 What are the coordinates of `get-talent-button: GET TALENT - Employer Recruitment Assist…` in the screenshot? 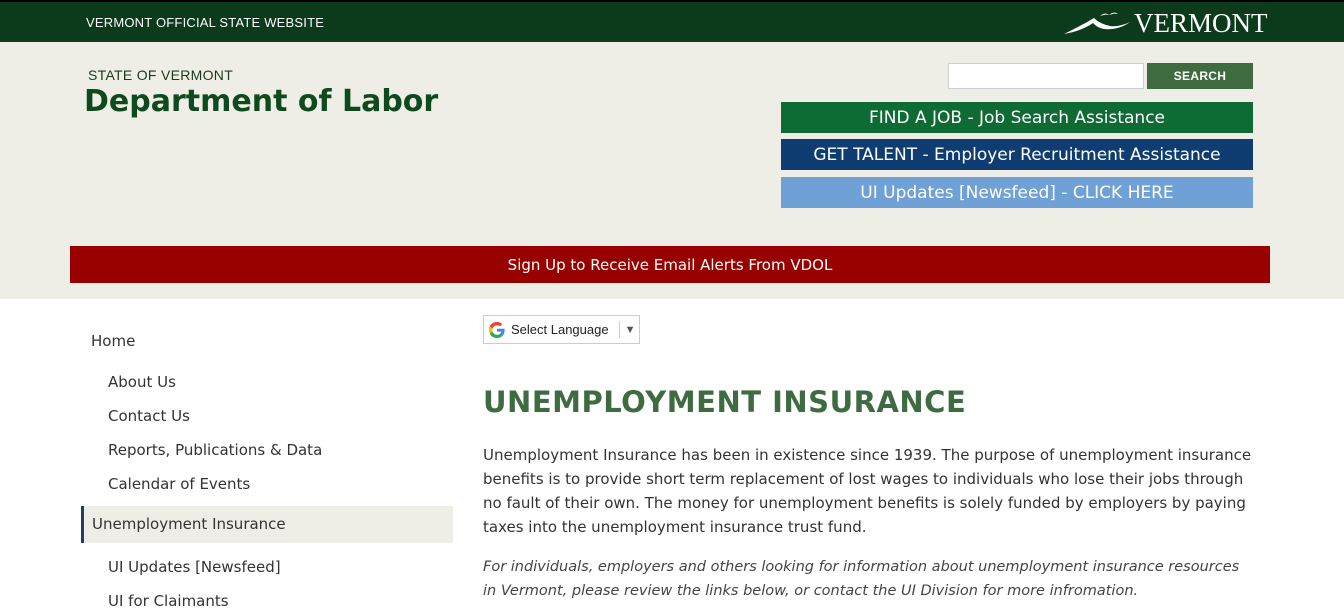 It's located at (1017, 154).